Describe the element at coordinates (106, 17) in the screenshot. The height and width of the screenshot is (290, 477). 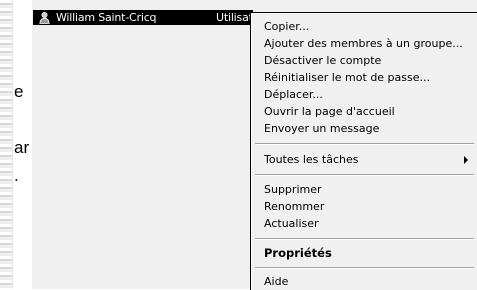
I see `user-name: William Saint-Cricq` at that location.